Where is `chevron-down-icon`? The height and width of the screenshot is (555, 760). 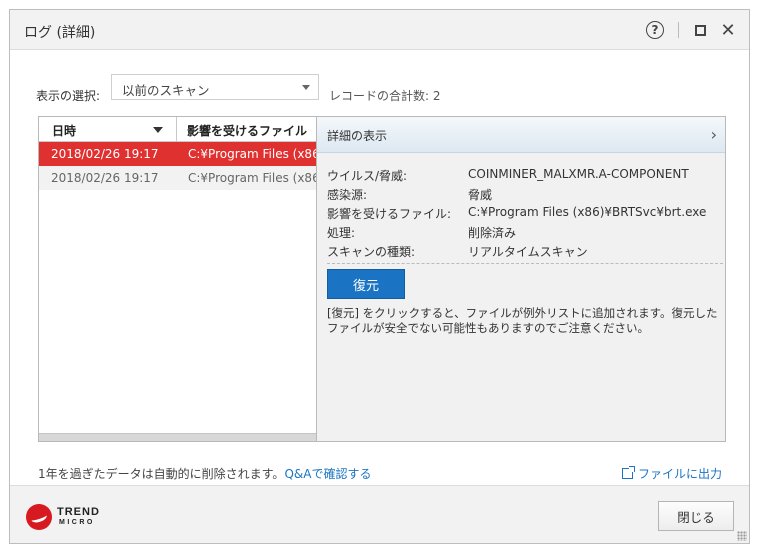
chevron-down-icon is located at coordinates (306, 87).